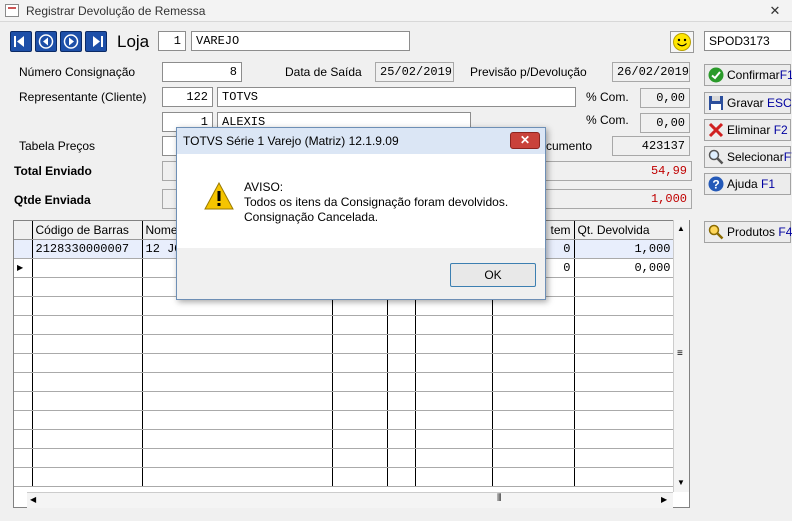 The height and width of the screenshot is (521, 792). I want to click on dialog-close-button: ✕, so click(525, 140).